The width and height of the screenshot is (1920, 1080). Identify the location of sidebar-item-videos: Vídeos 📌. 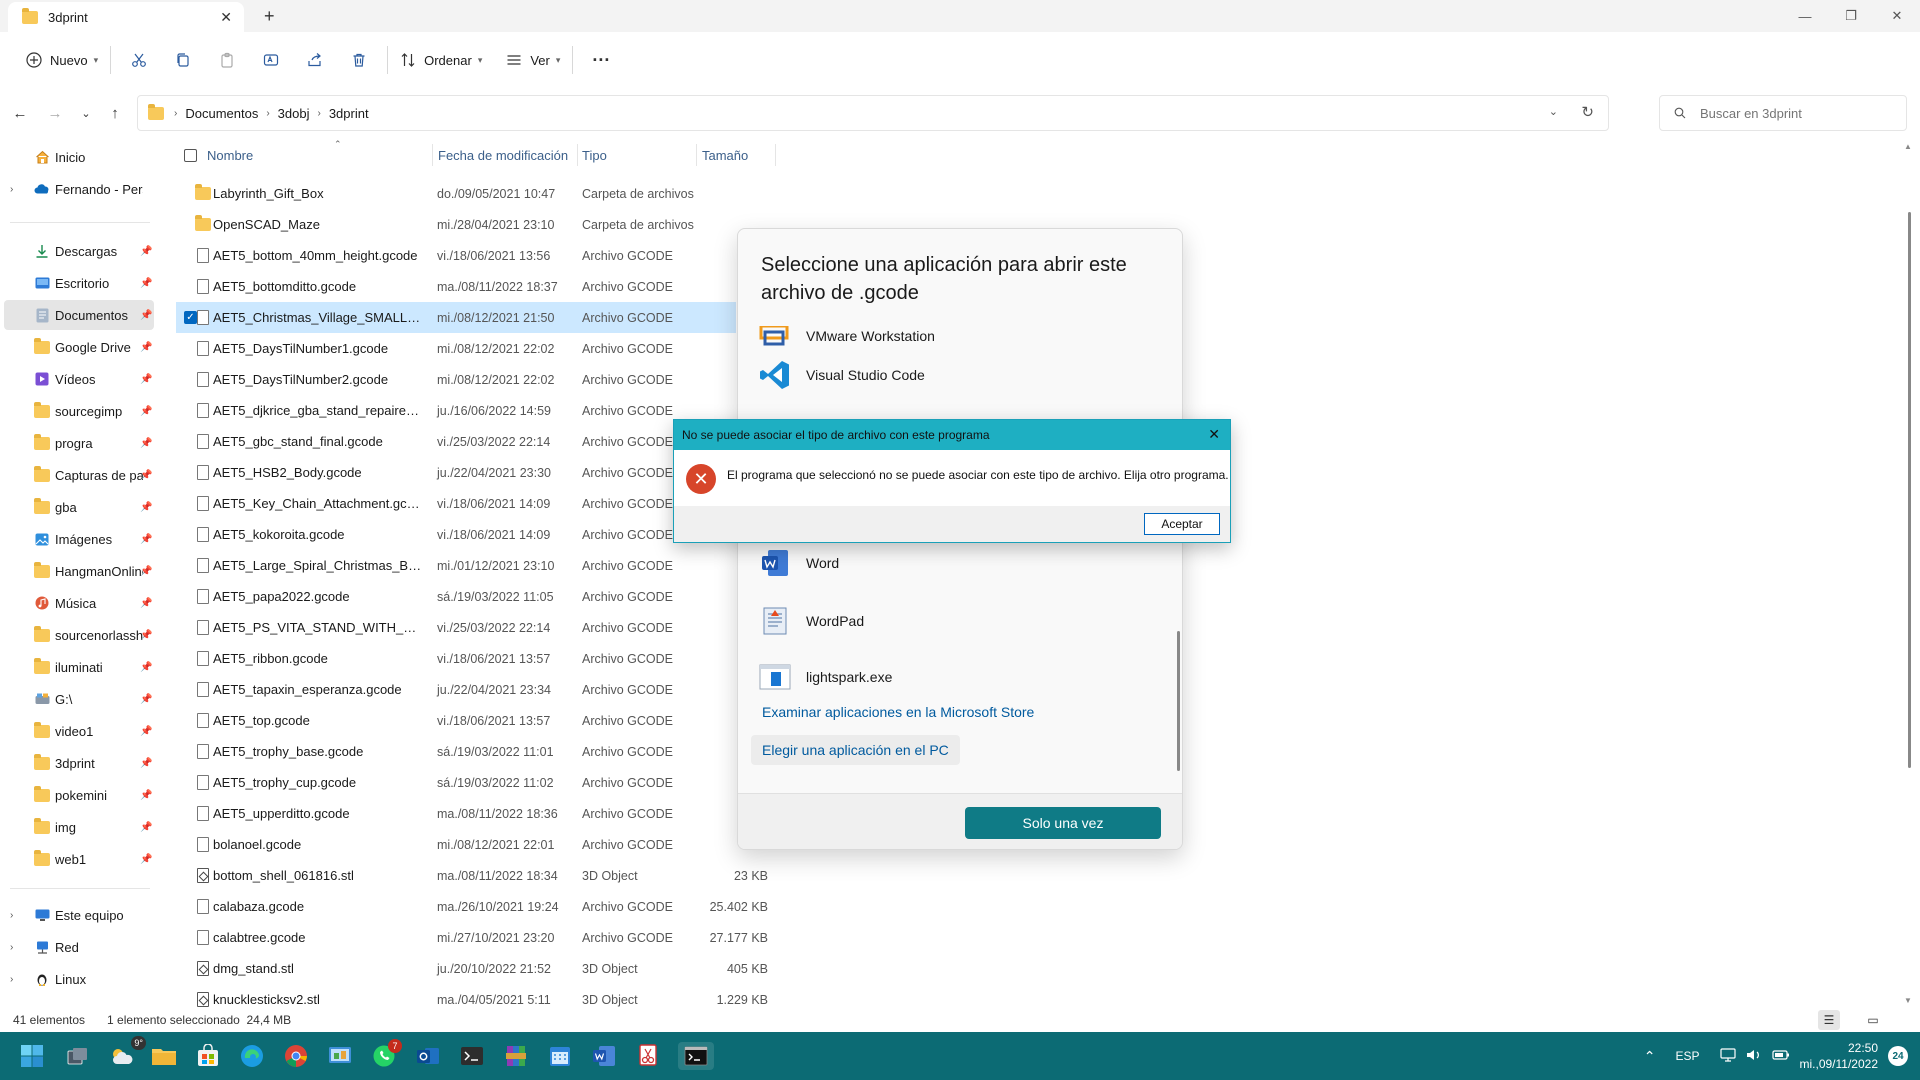
(79, 379).